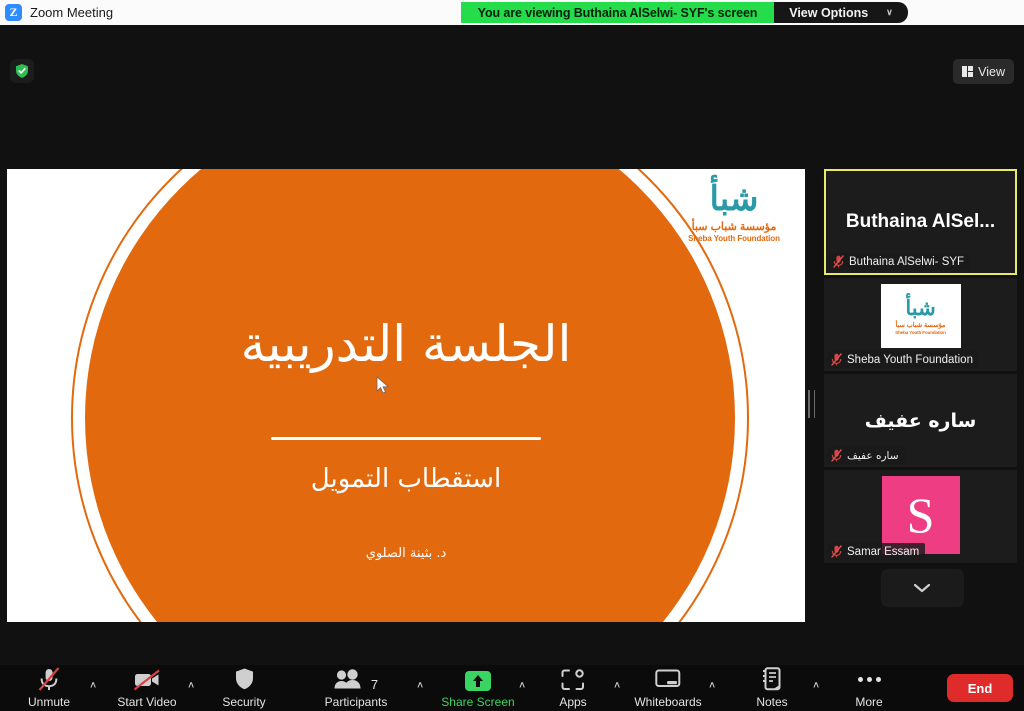 The image size is (1024, 711). I want to click on toolbar-button-label: Apps, so click(573, 702).